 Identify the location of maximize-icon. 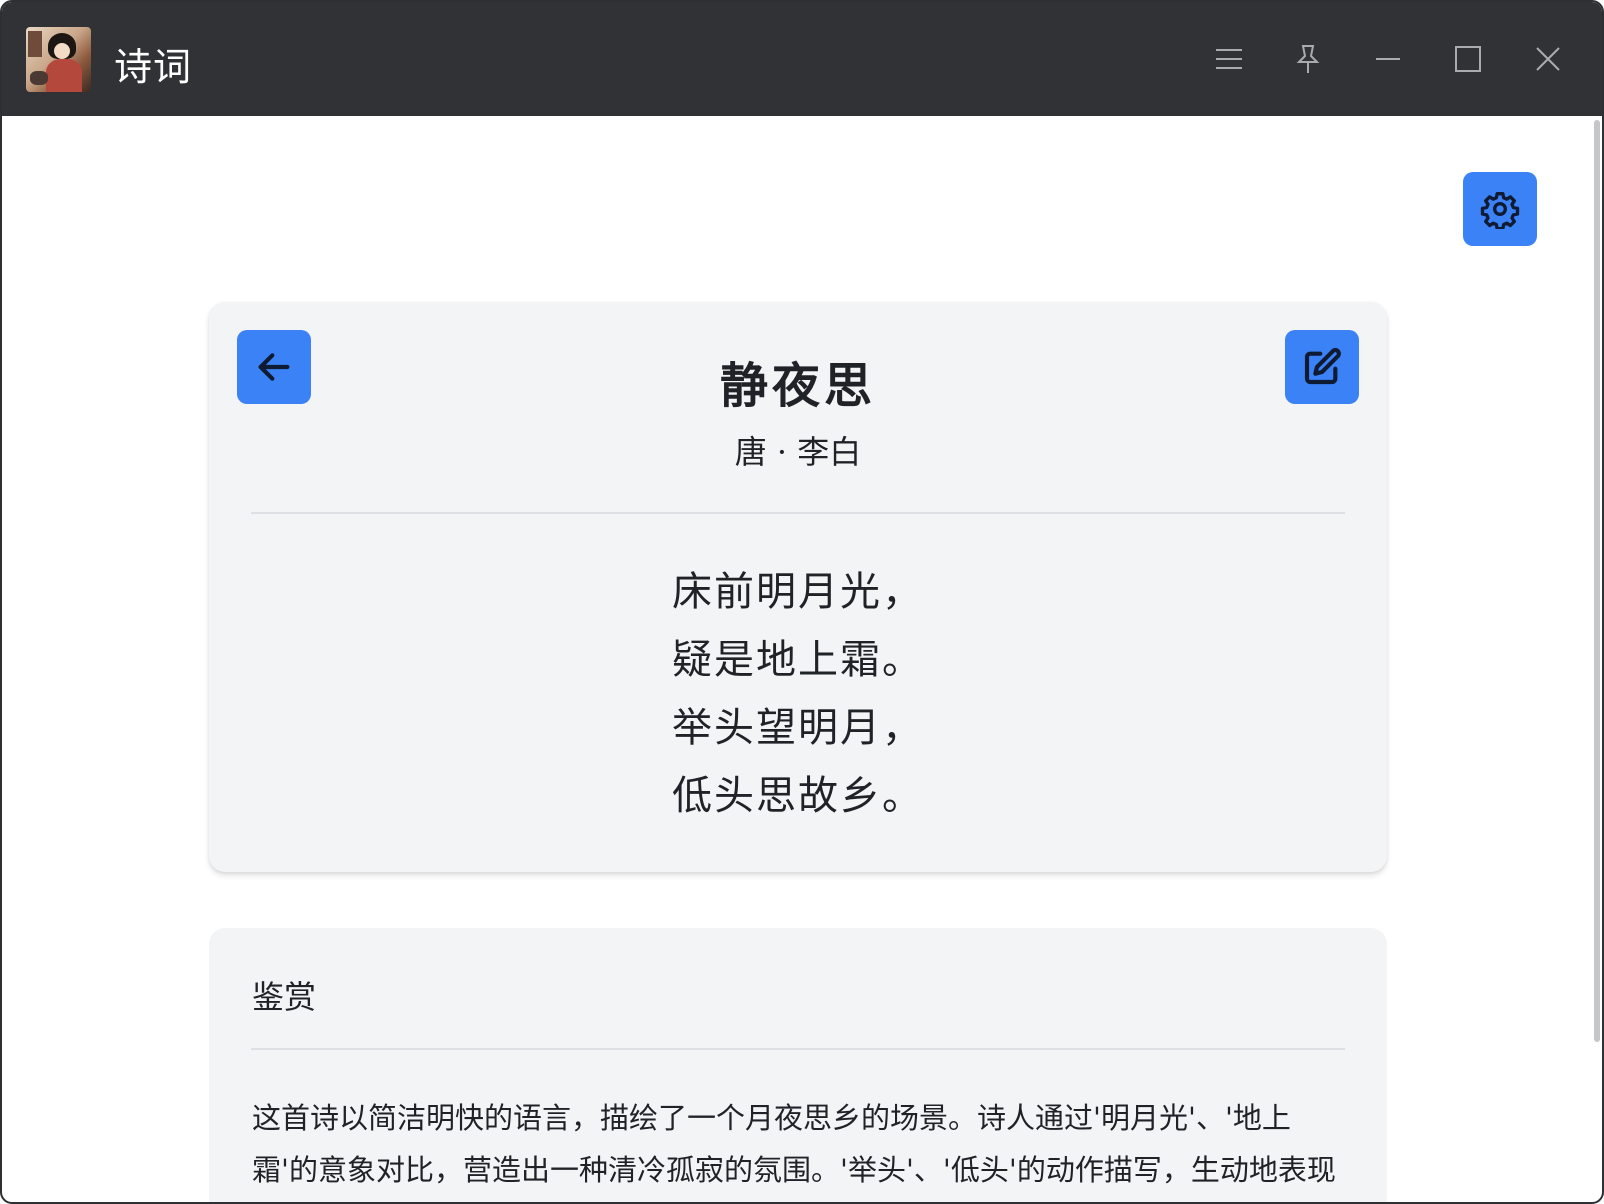
(1468, 59).